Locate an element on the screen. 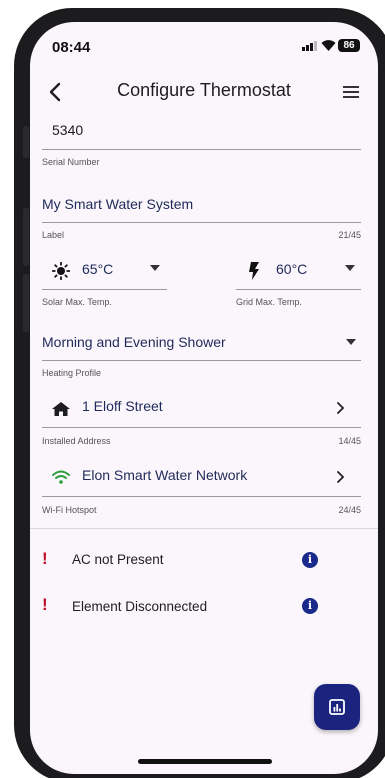 The width and height of the screenshot is (385, 778). lightning-icon is located at coordinates (254, 271).